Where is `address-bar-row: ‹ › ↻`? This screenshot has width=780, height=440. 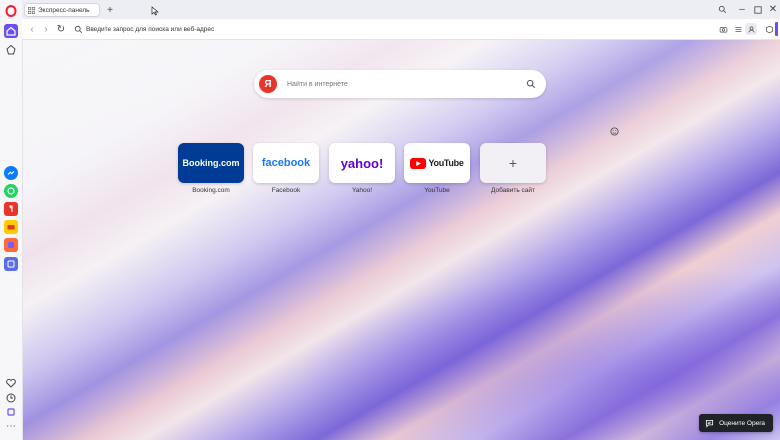
address-bar-row: ‹ › ↻ is located at coordinates (401, 29).